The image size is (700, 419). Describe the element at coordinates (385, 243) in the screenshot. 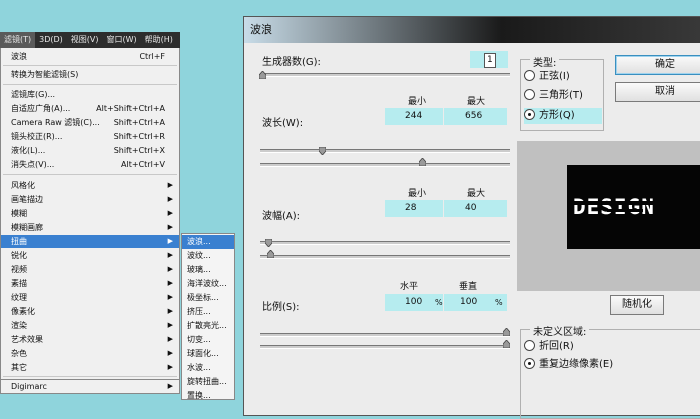

I see `amplitude-min-slider` at that location.